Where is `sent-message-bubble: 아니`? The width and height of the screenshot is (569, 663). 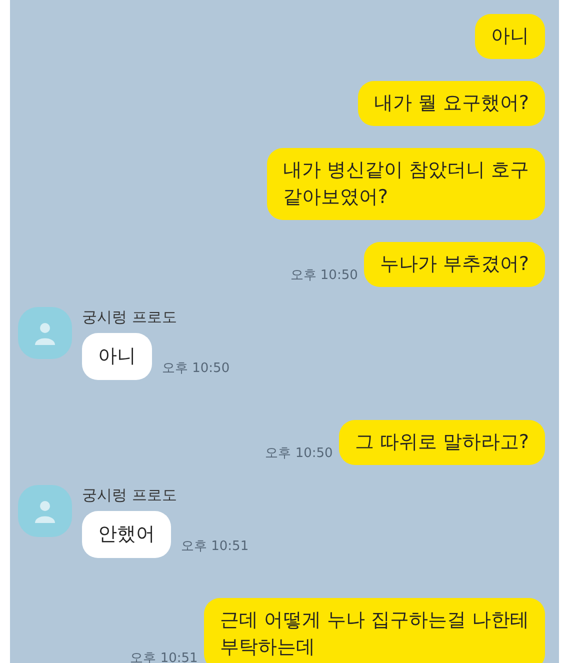
sent-message-bubble: 아니 is located at coordinates (510, 36).